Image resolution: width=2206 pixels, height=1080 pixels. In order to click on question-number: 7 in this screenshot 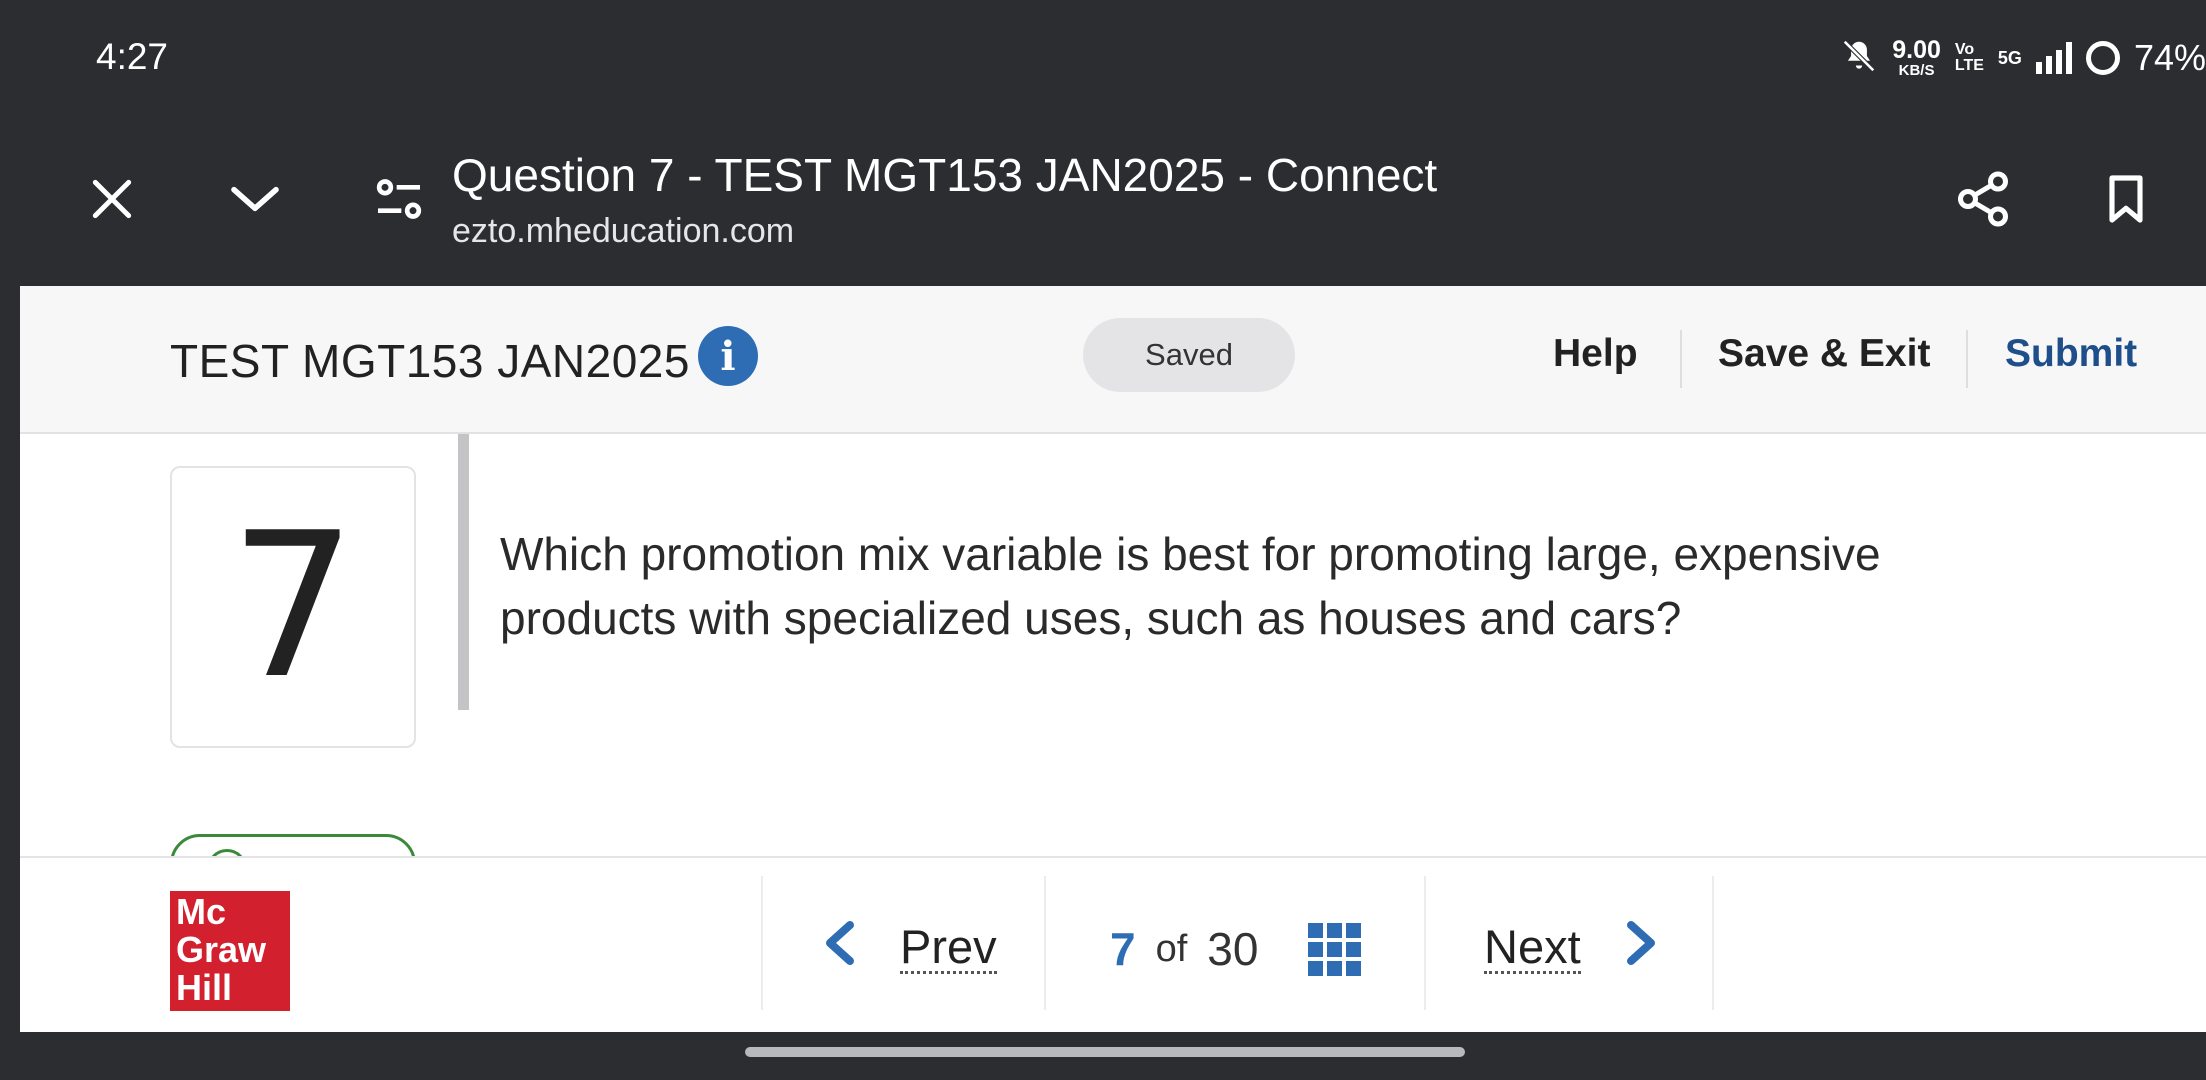, I will do `click(293, 606)`.